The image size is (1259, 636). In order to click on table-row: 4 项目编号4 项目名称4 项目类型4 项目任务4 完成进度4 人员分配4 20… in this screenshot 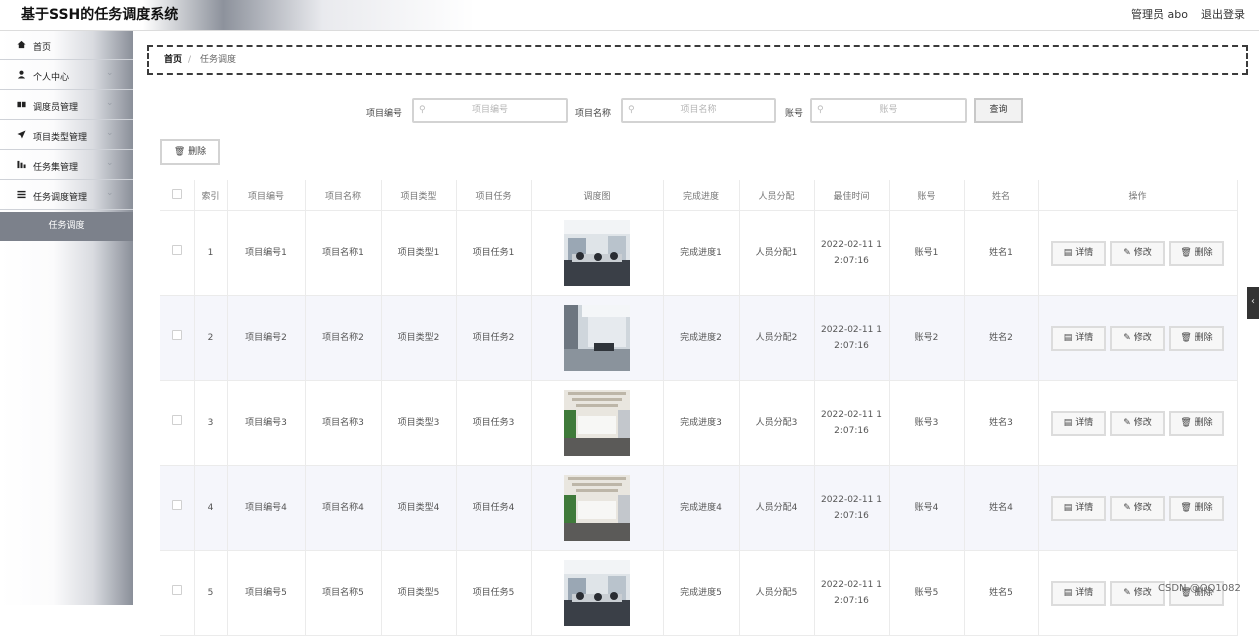, I will do `click(699, 508)`.